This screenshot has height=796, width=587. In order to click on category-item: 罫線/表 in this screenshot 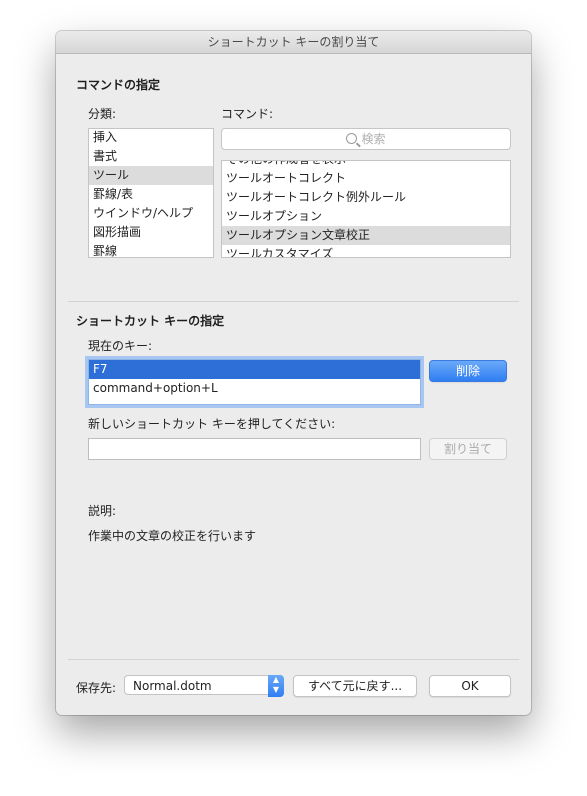, I will do `click(151, 194)`.